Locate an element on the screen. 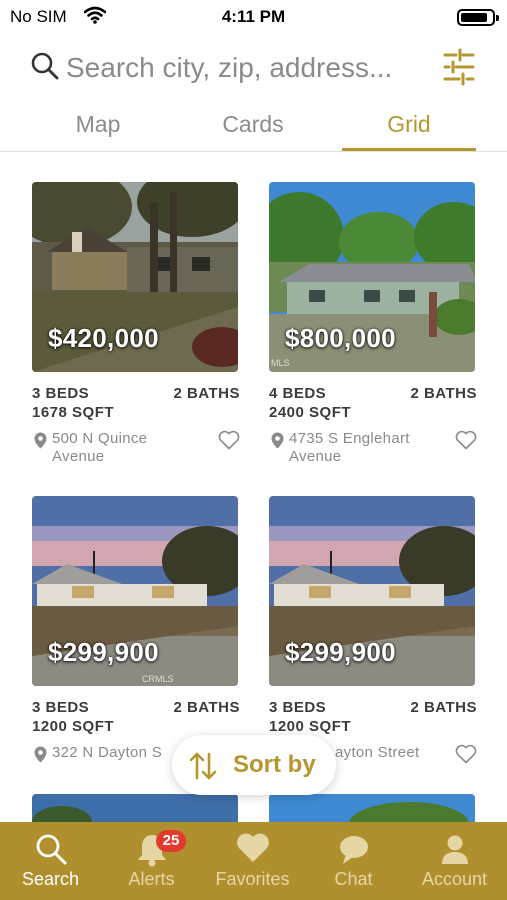 The width and height of the screenshot is (507, 900). mls-watermark: MLS is located at coordinates (280, 363).